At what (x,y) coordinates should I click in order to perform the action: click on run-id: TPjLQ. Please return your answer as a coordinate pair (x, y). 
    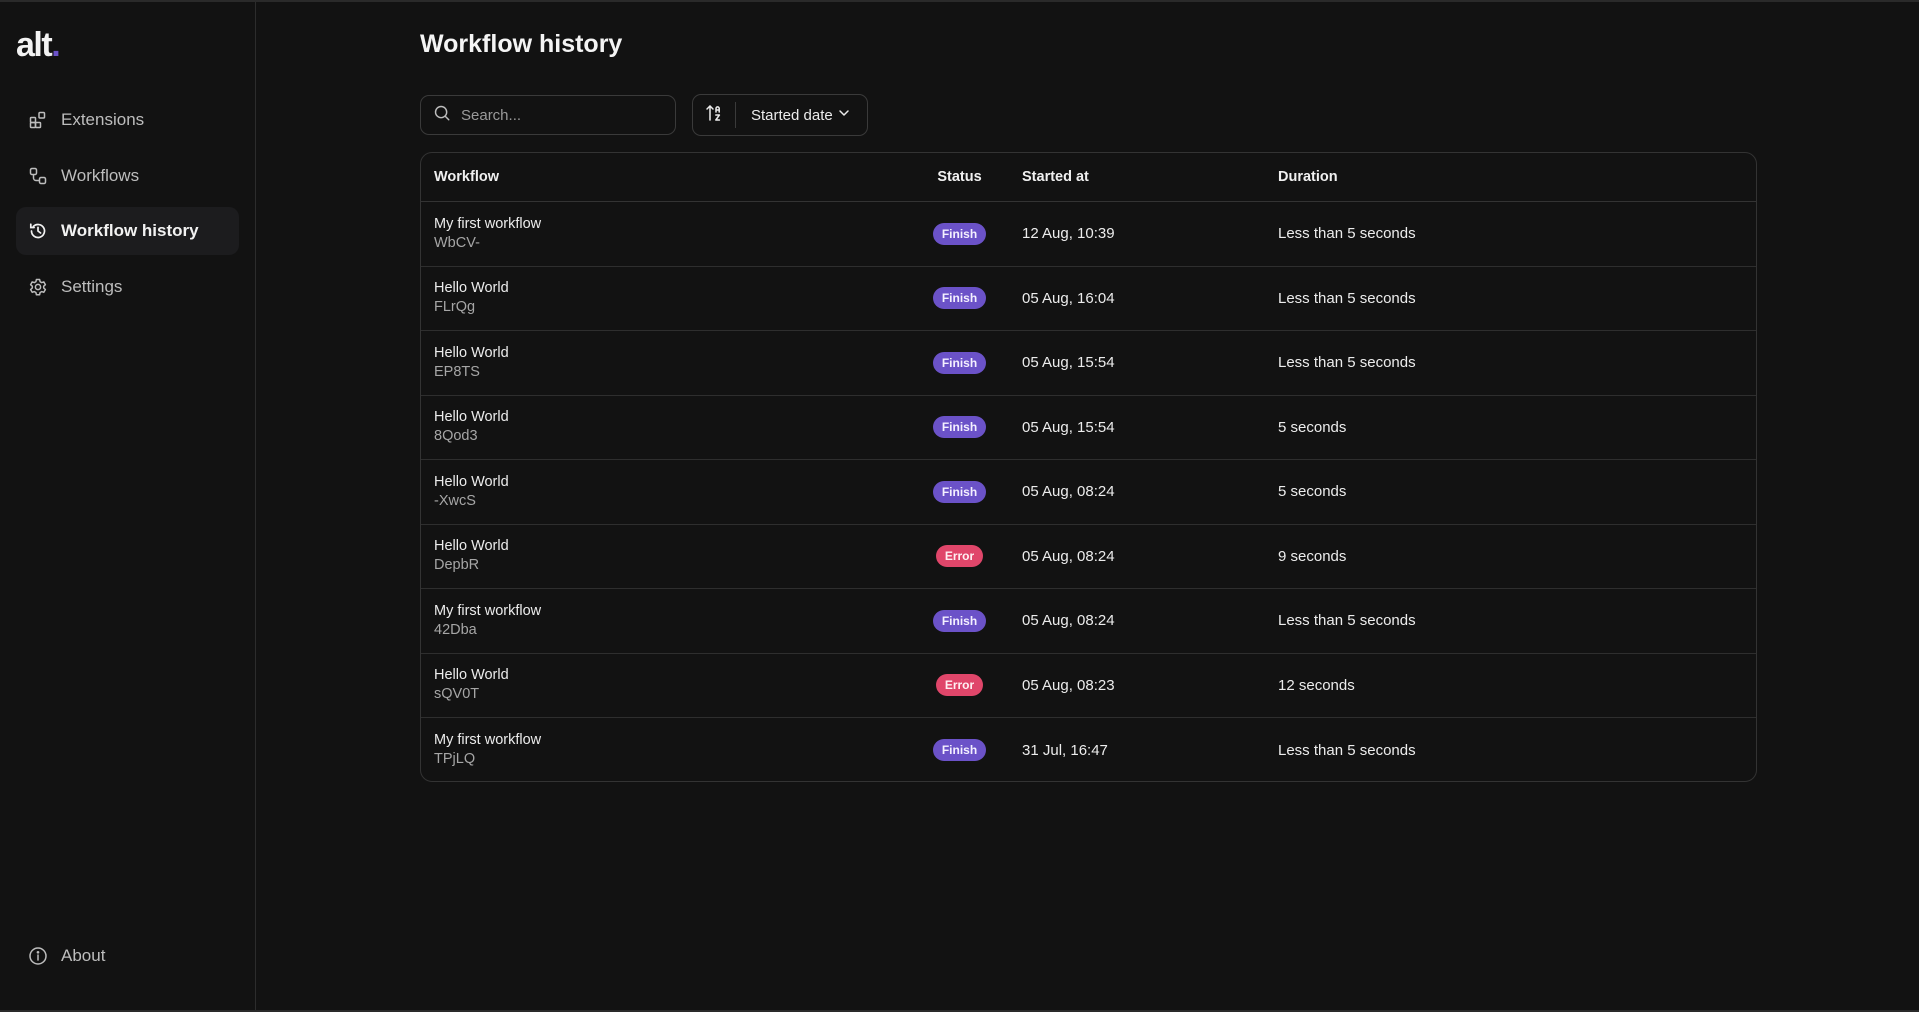
    Looking at the image, I should click on (455, 759).